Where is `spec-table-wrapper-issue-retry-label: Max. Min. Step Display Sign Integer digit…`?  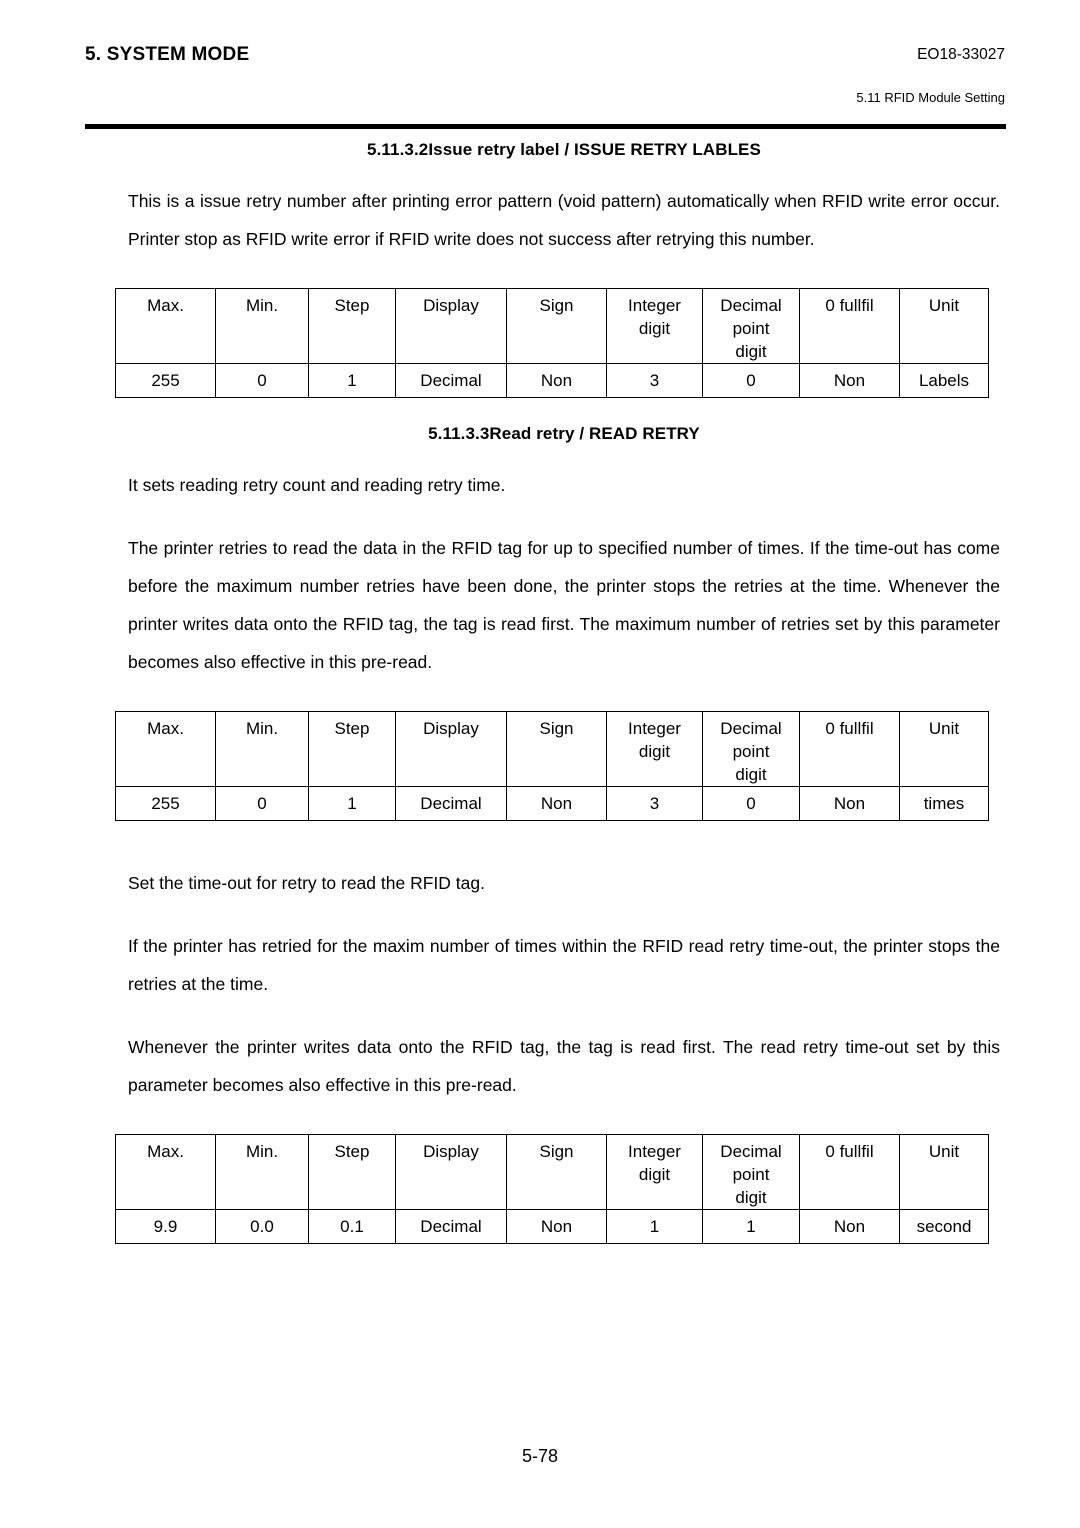
spec-table-wrapper-issue-retry-label: Max. Min. Step Display Sign Integer digit… is located at coordinates (552, 343).